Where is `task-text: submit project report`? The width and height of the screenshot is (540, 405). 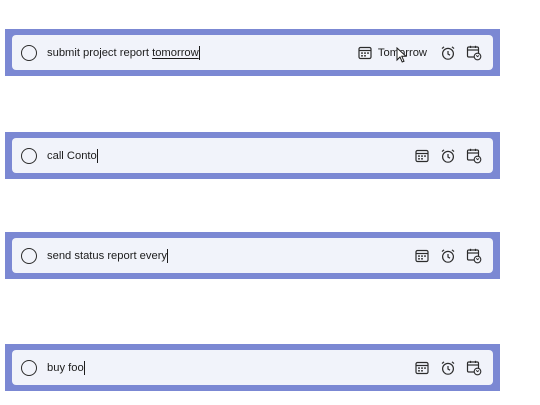
task-text: submit project report is located at coordinates (100, 52).